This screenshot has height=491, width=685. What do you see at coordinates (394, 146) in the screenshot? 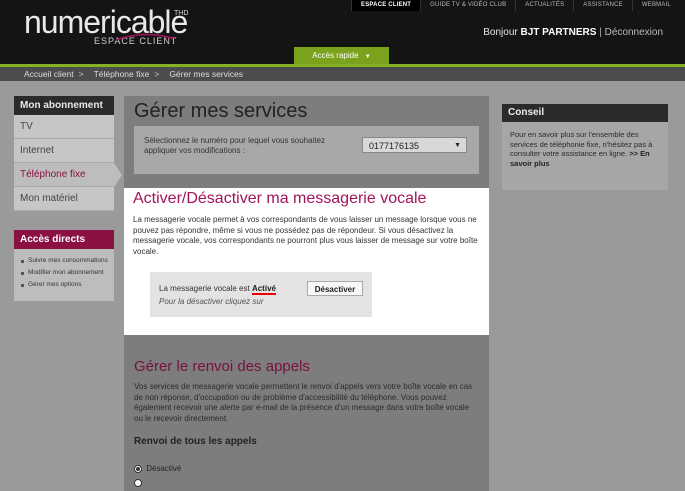
I see `phone-number-value: 0177176135` at bounding box center [394, 146].